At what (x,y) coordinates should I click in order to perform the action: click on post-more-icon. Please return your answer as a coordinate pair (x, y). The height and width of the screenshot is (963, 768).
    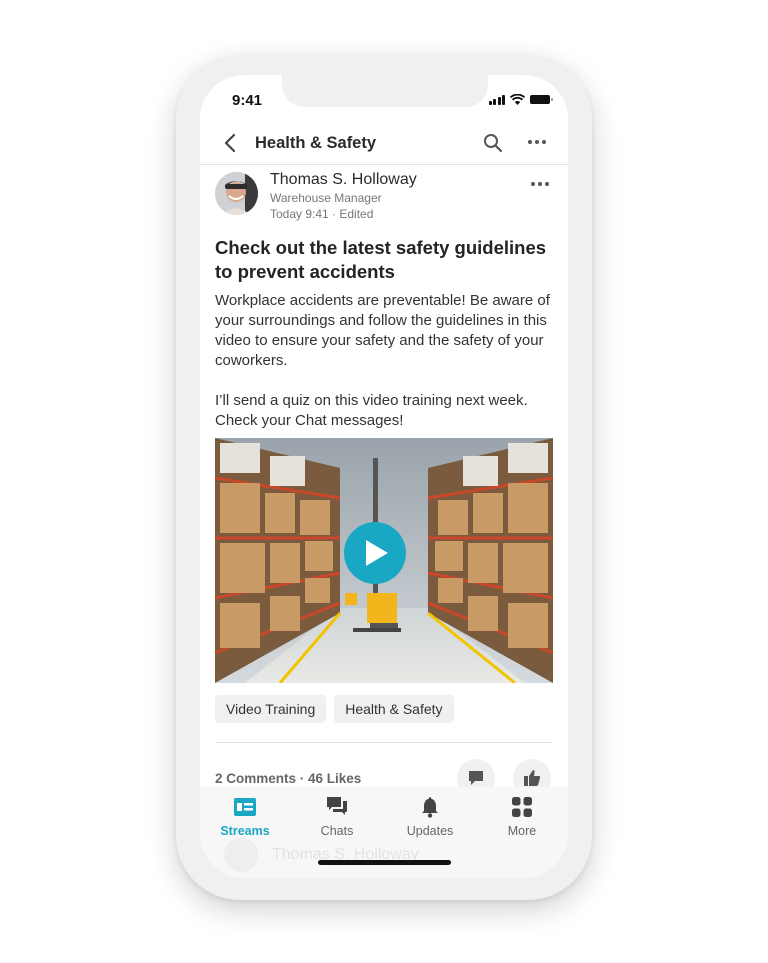
    Looking at the image, I should click on (540, 184).